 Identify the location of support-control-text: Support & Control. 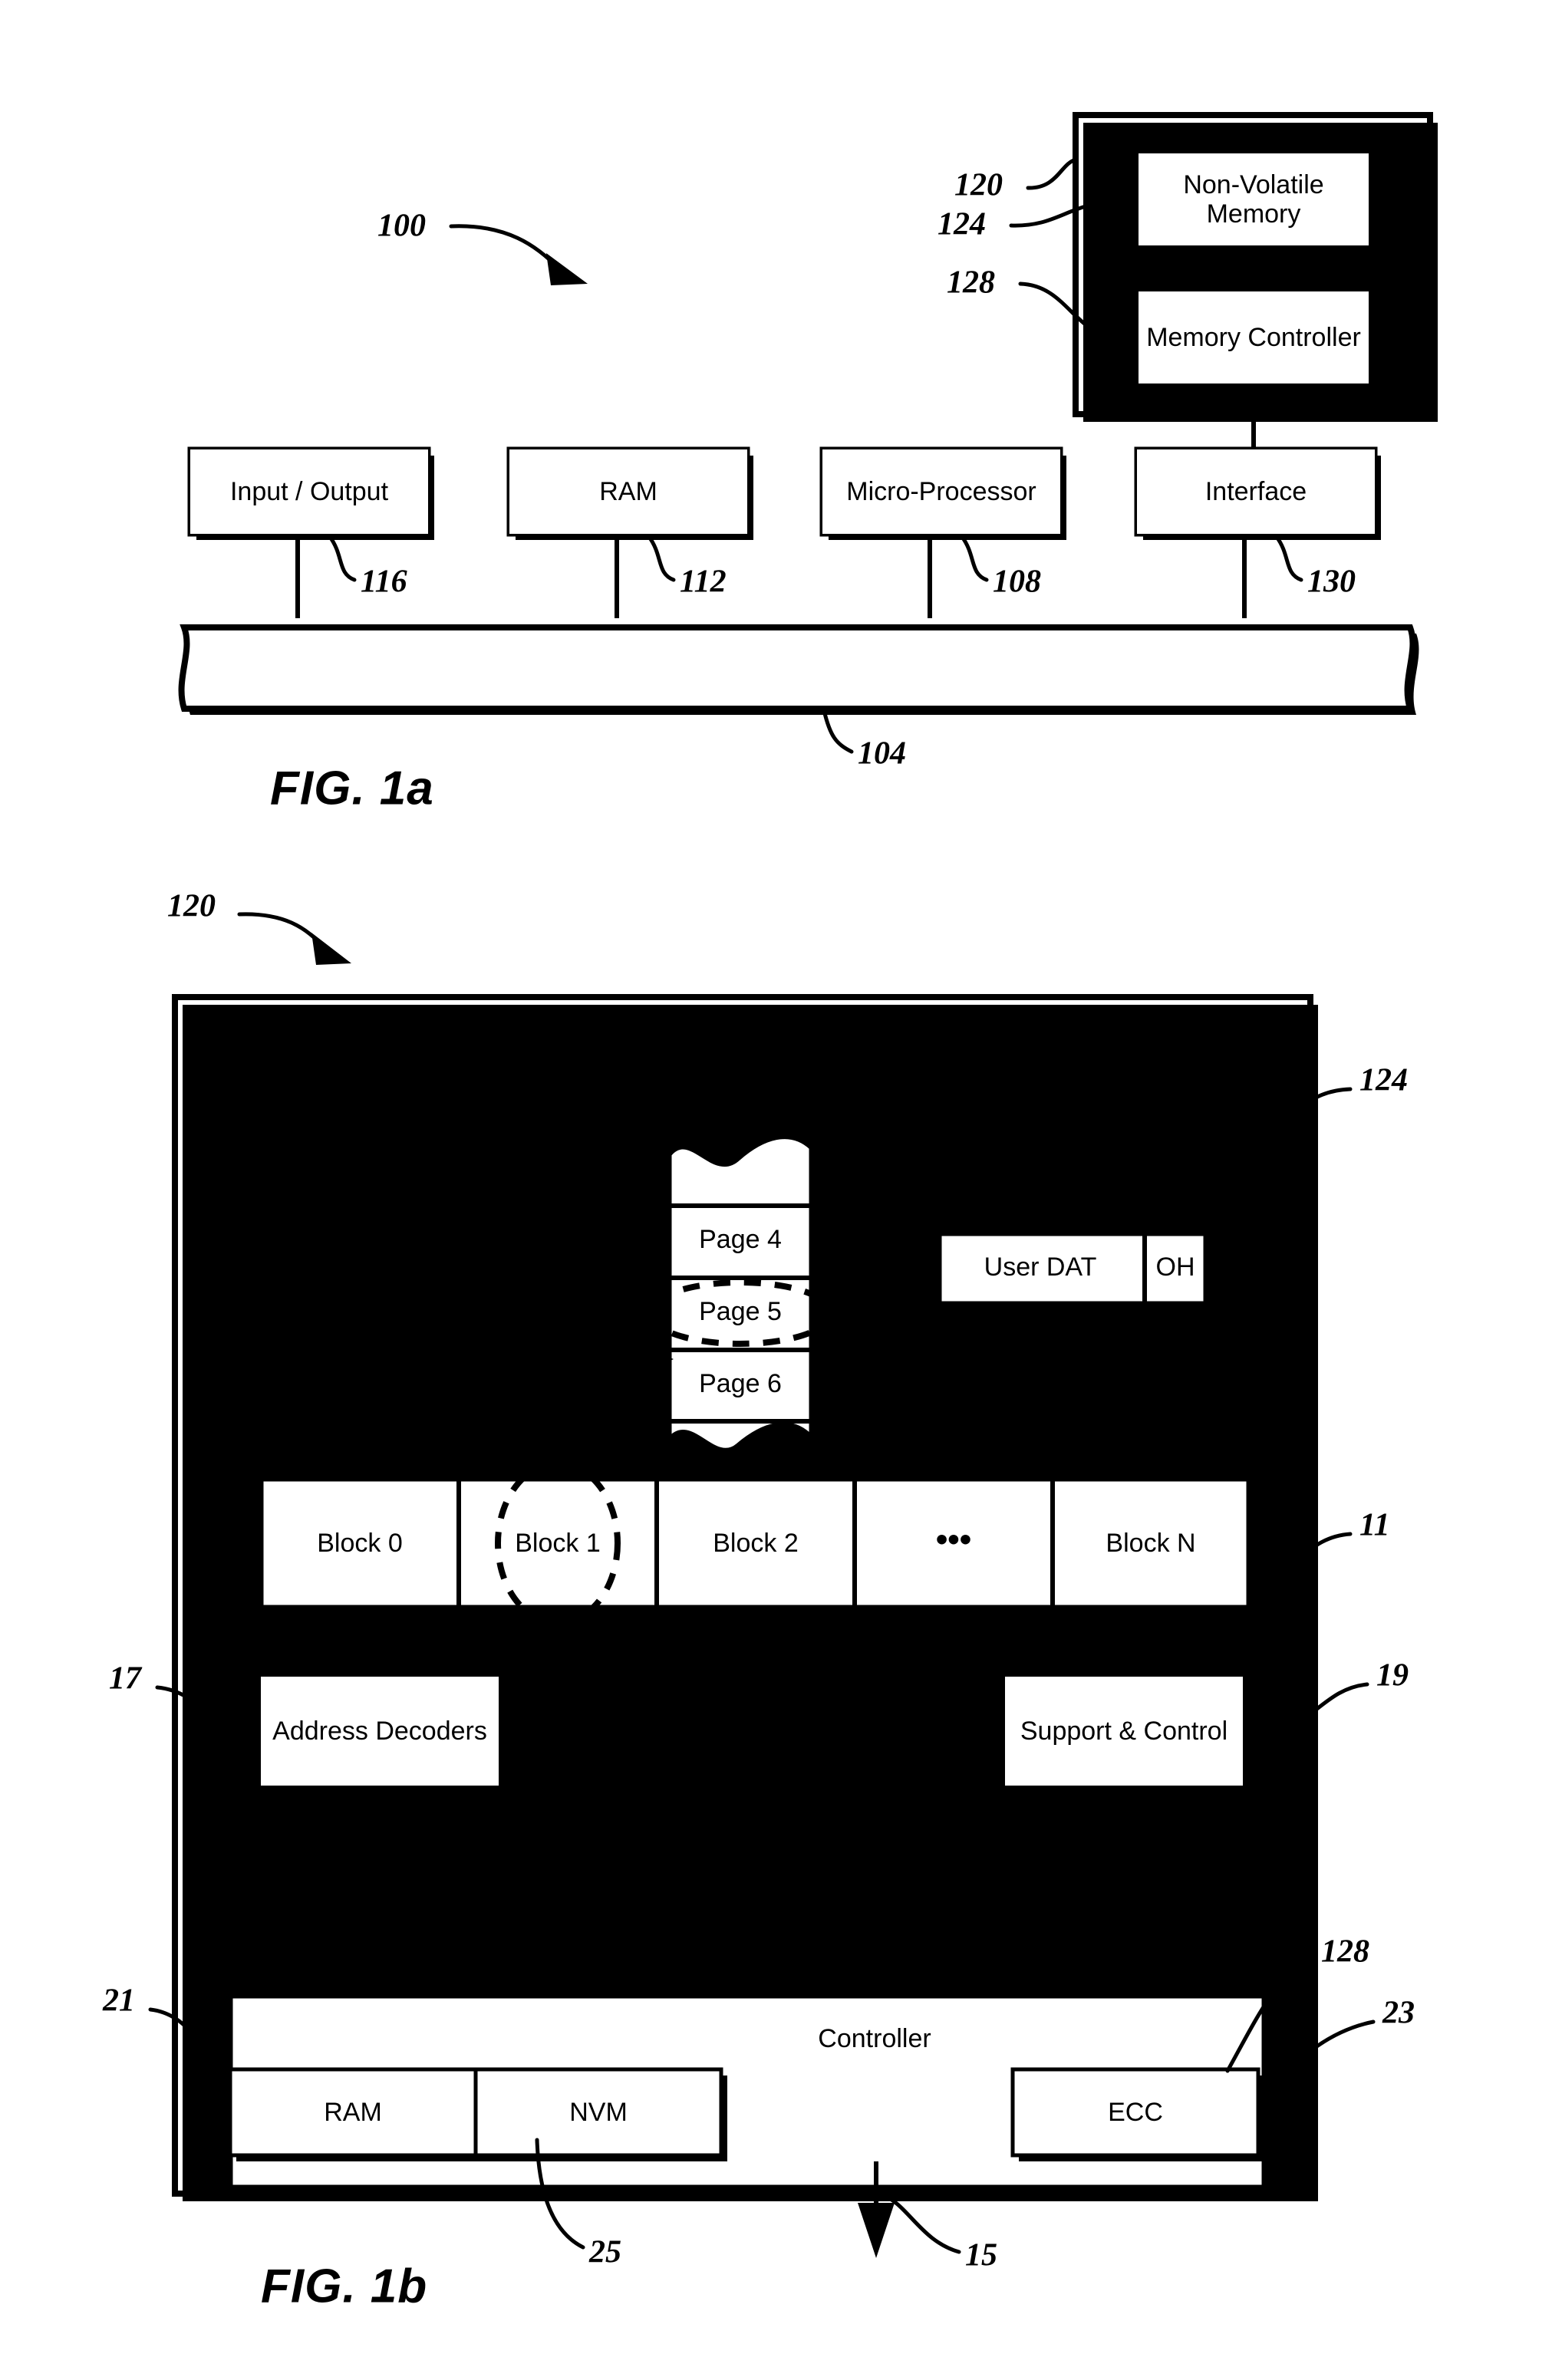
(1124, 1731).